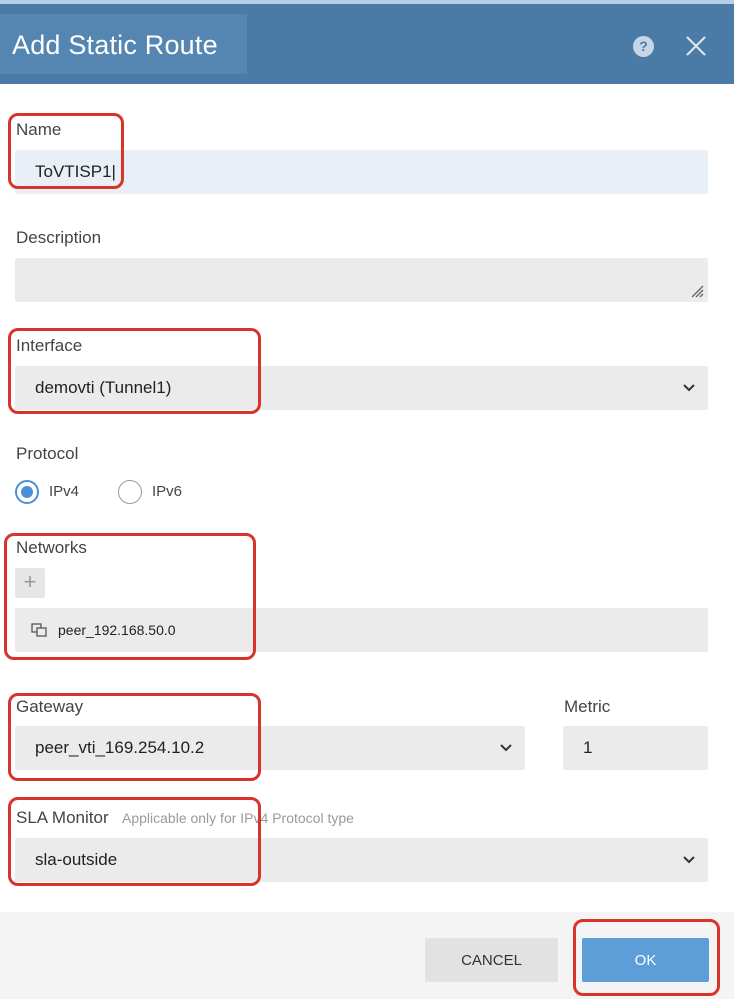 The image size is (734, 999). Describe the element at coordinates (361, 280) in the screenshot. I see `description-textarea` at that location.